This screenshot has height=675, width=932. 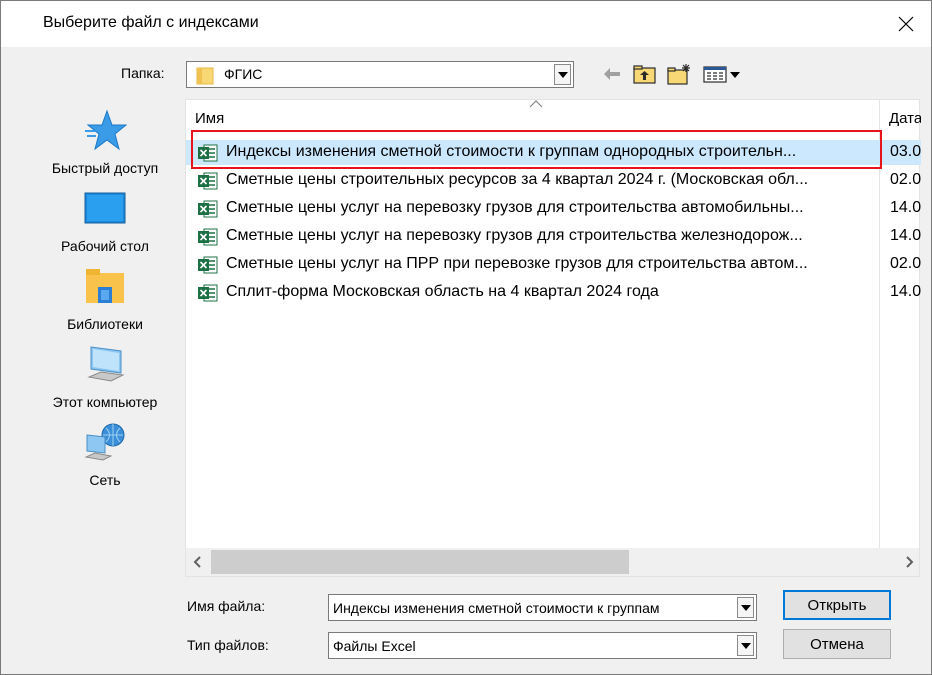 I want to click on close-icon, so click(x=906, y=24).